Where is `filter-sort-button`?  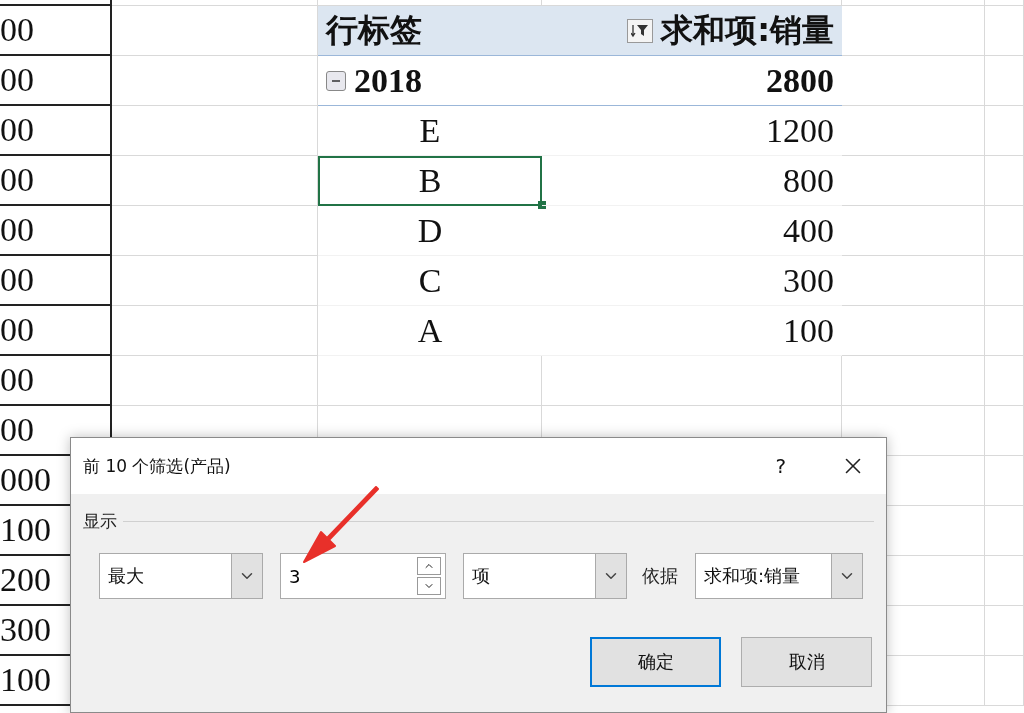 filter-sort-button is located at coordinates (640, 30).